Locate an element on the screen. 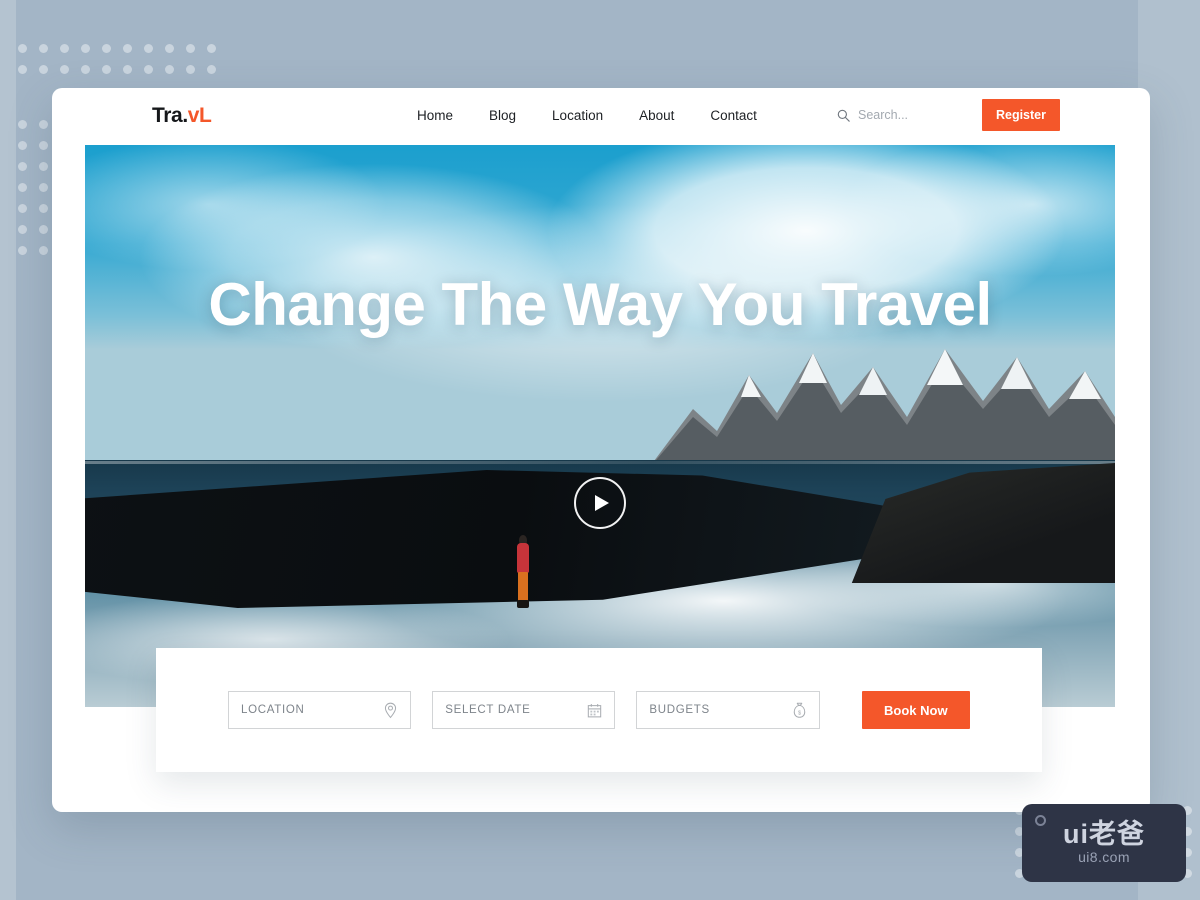 This screenshot has height=900, width=1200. logo-accent-text: vL is located at coordinates (199, 115).